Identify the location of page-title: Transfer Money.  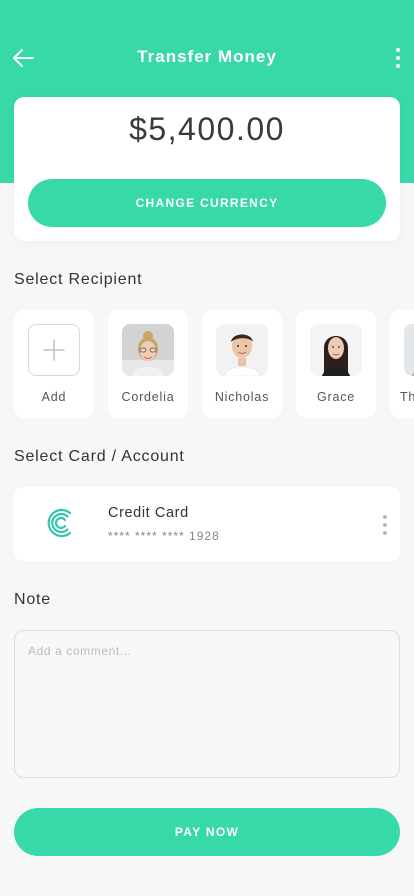
(207, 56).